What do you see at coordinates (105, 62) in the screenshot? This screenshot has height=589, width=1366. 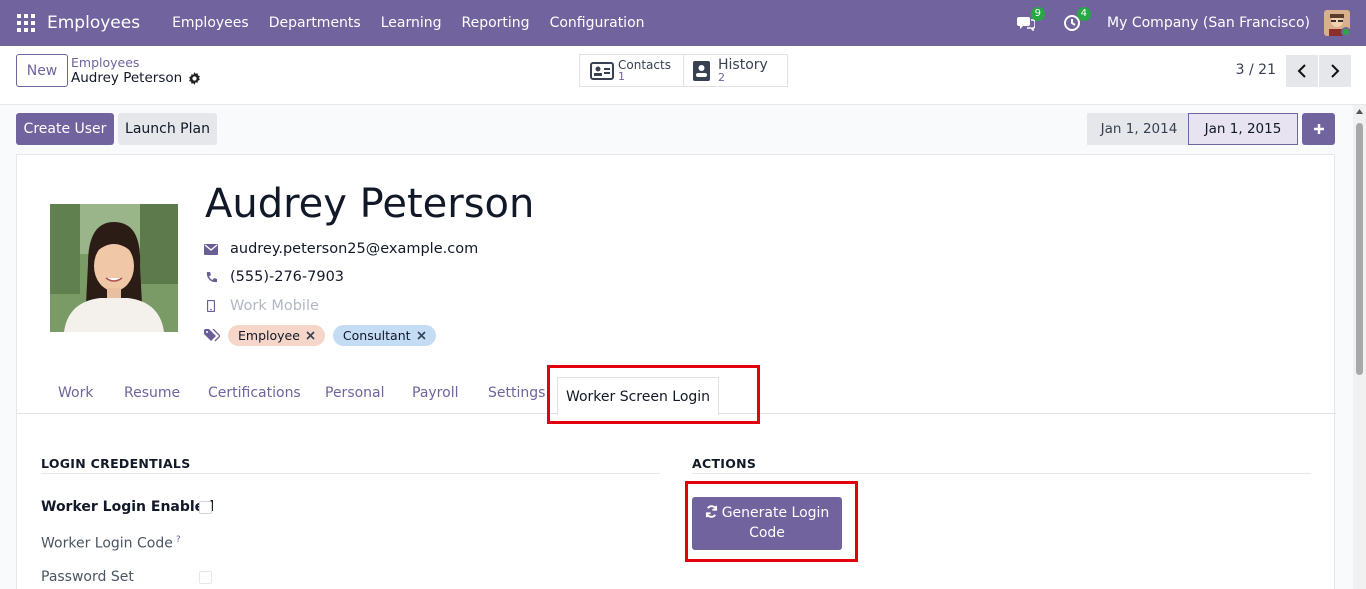 I see `breadcrumb-parent: Employees` at bounding box center [105, 62].